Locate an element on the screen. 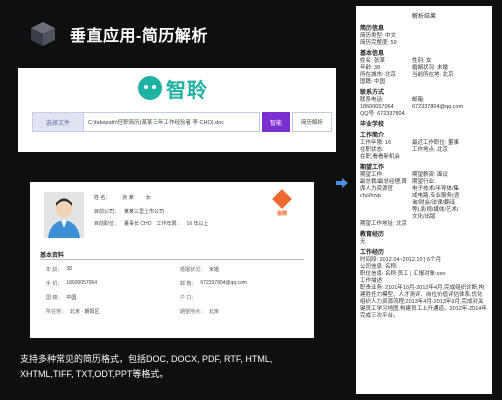 The image size is (502, 400). caption-line: XHTML,TIFF, TXT,ODT,PPT等格式。 is located at coordinates (94, 374).